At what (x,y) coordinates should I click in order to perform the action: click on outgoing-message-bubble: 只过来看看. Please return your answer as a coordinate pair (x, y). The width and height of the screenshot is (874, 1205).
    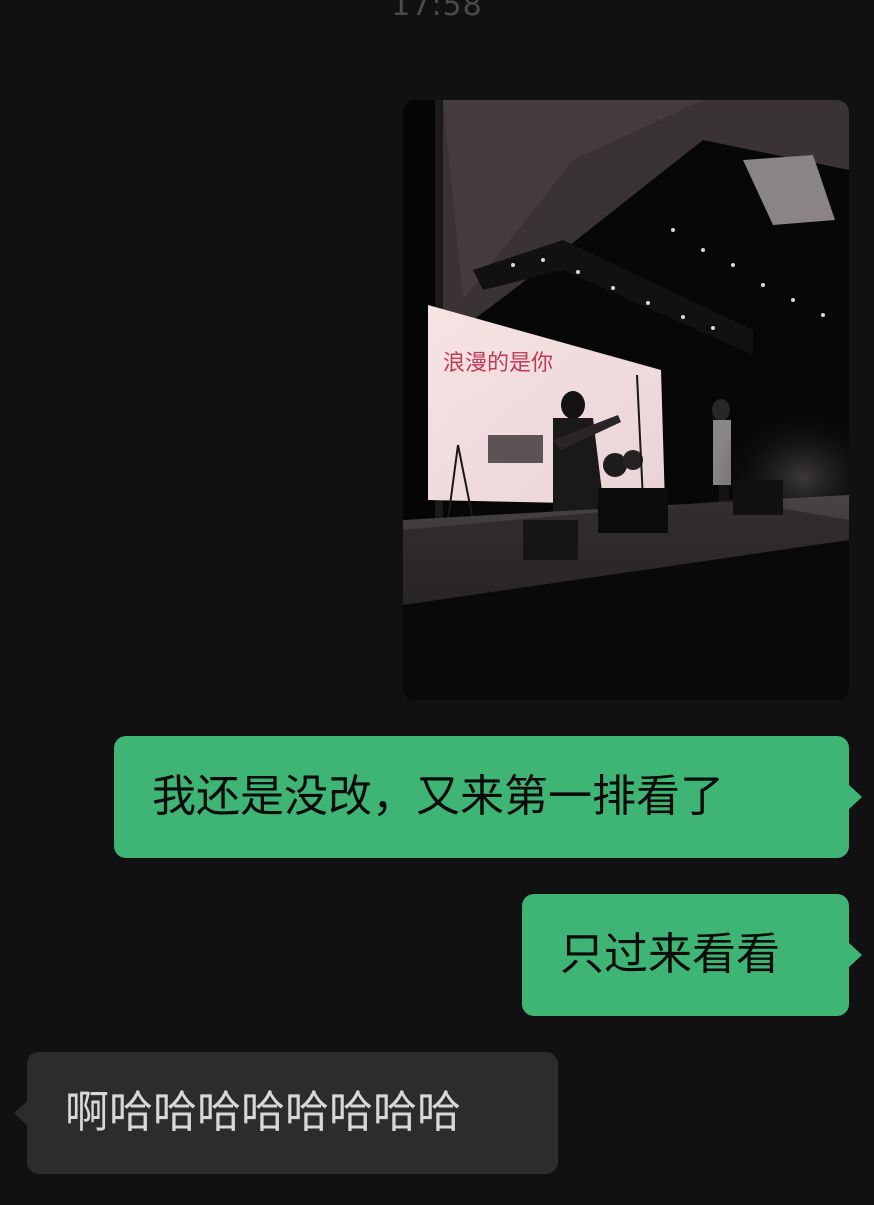
    Looking at the image, I should click on (692, 955).